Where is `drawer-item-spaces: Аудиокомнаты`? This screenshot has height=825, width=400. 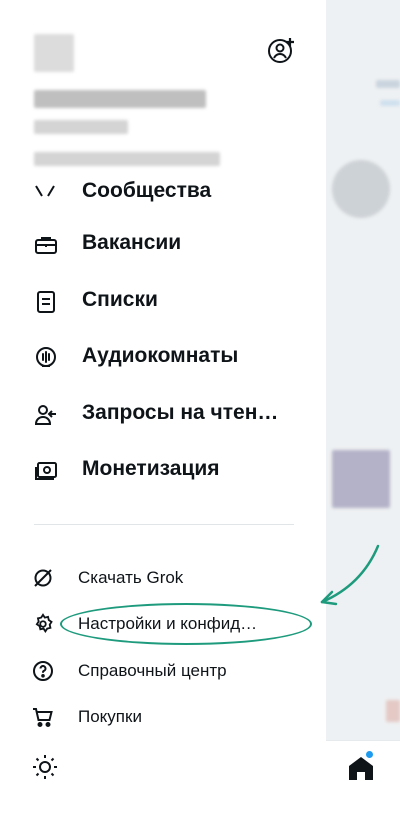 drawer-item-spaces: Аудиокомнаты is located at coordinates (169, 358).